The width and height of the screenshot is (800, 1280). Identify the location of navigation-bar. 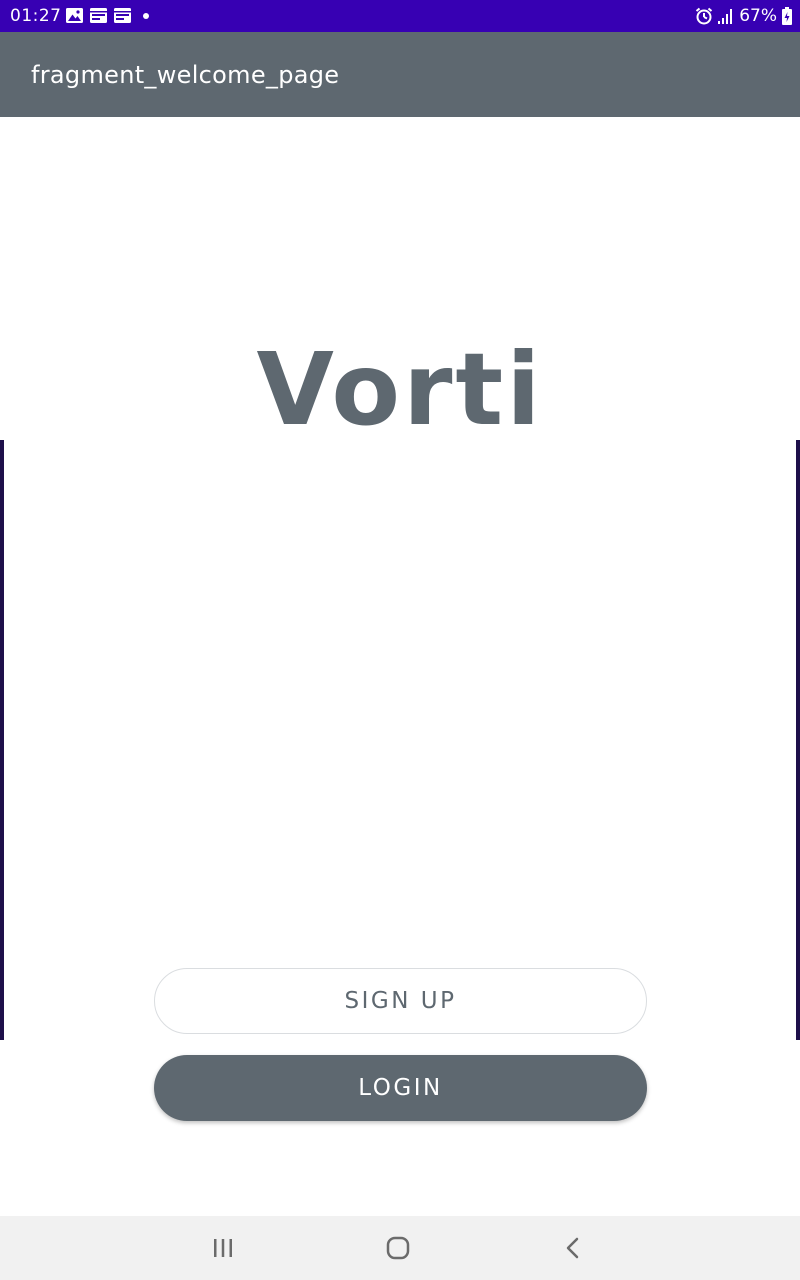
(400, 1248).